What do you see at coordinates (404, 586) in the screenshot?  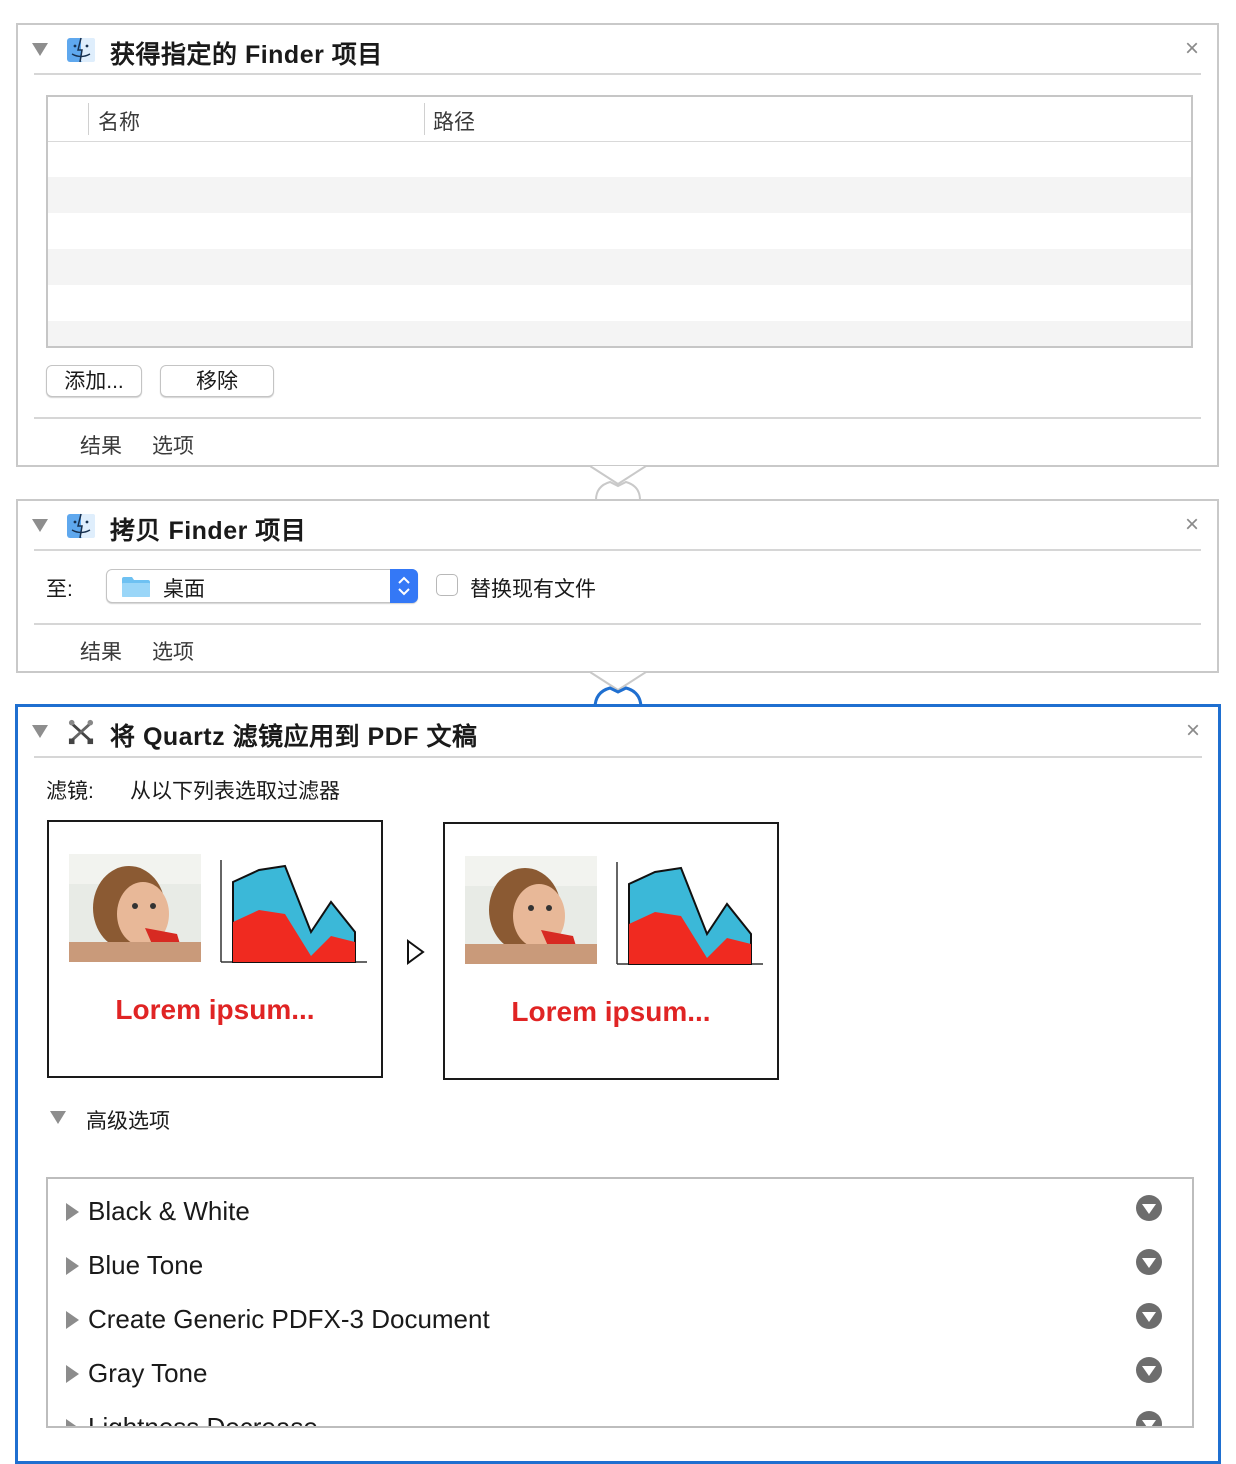 I see `popup-stepper-icon` at bounding box center [404, 586].